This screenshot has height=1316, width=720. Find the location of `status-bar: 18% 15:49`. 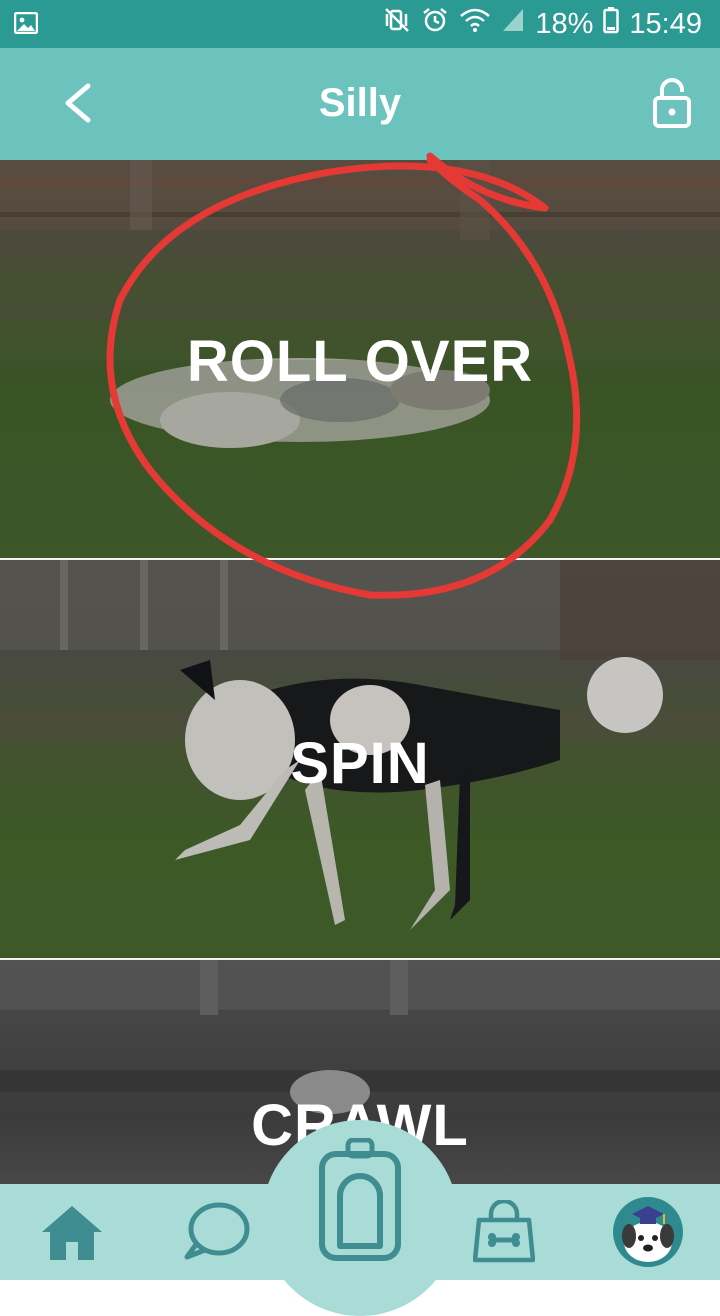

status-bar: 18% 15:49 is located at coordinates (360, 24).